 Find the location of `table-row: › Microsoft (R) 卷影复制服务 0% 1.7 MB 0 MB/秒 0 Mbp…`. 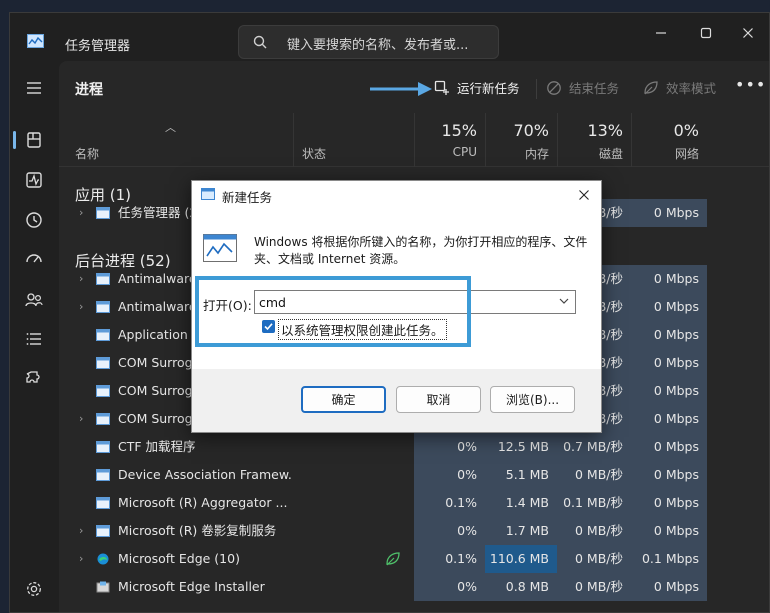

table-row: › Microsoft (R) 卷影复制服务 0% 1.7 MB 0 MB/秒 0 Mbp… is located at coordinates (414, 531).